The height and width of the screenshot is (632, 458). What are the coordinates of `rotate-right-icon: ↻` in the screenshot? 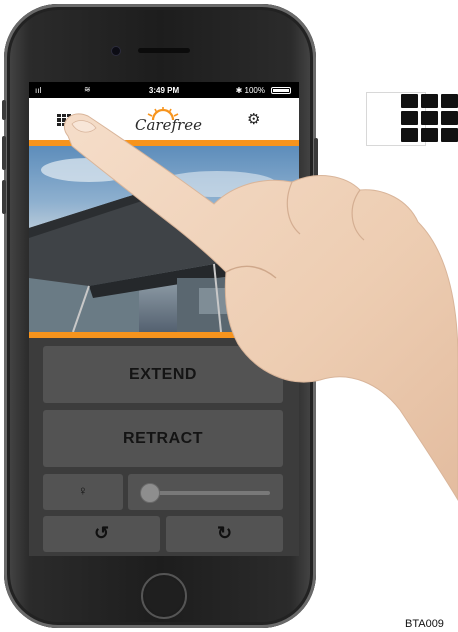 It's located at (225, 533).